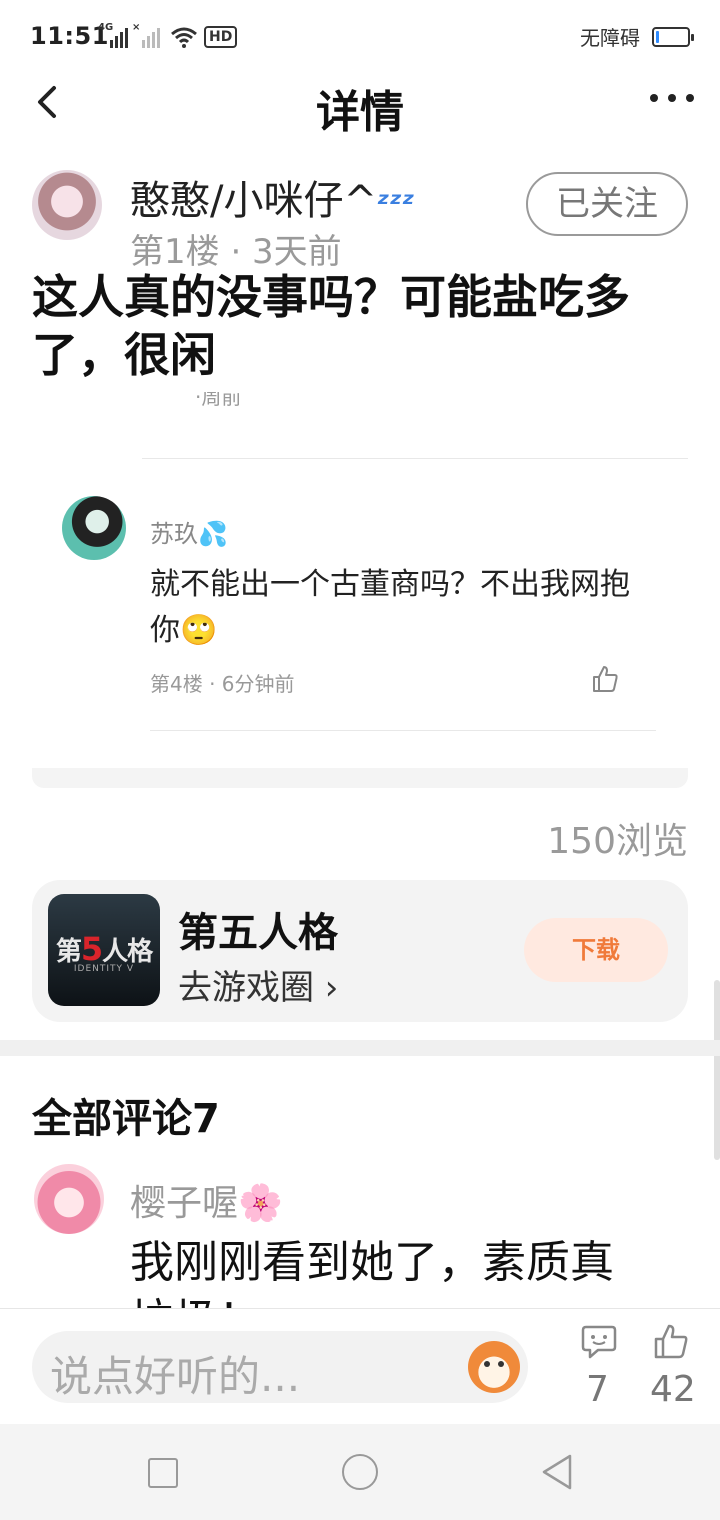 The width and height of the screenshot is (720, 1520). I want to click on comment-item: 樱子喔🌸 我刚刚看到她了，素质真垃圾！, so click(360, 1235).